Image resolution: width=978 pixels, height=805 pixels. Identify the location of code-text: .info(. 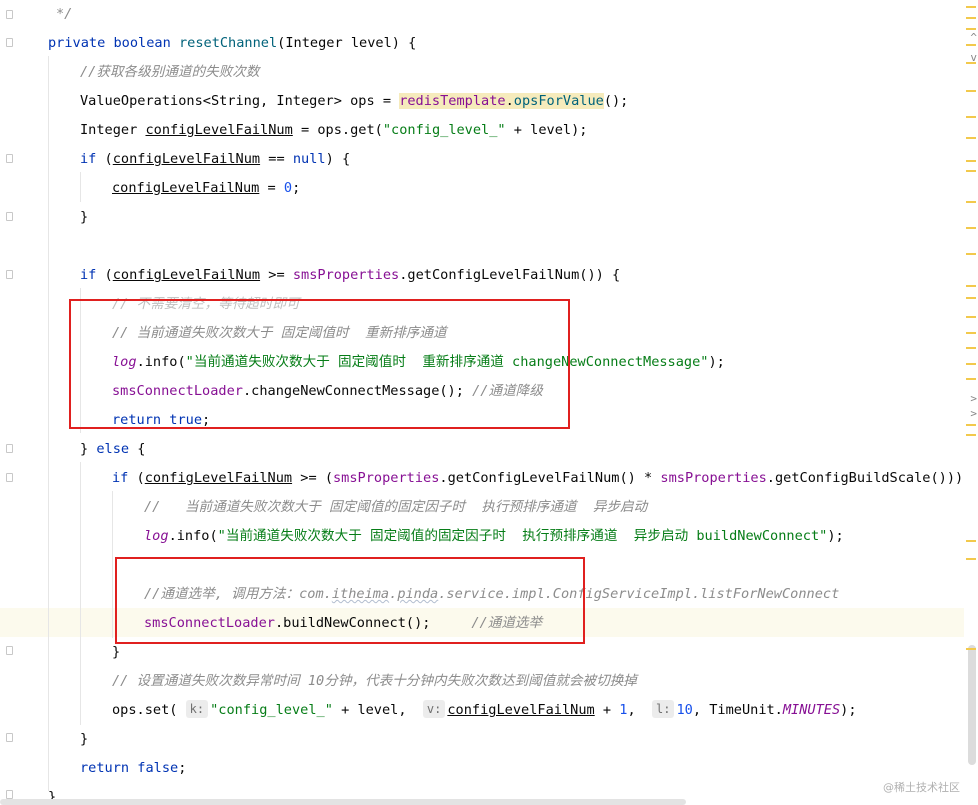
(193, 536).